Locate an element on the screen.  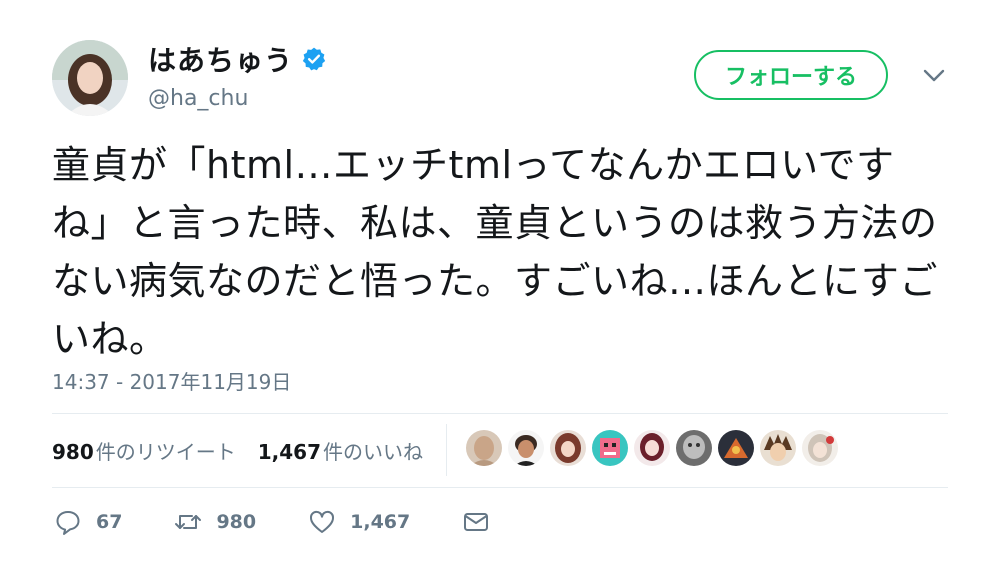
liker-avatars is located at coordinates (652, 448).